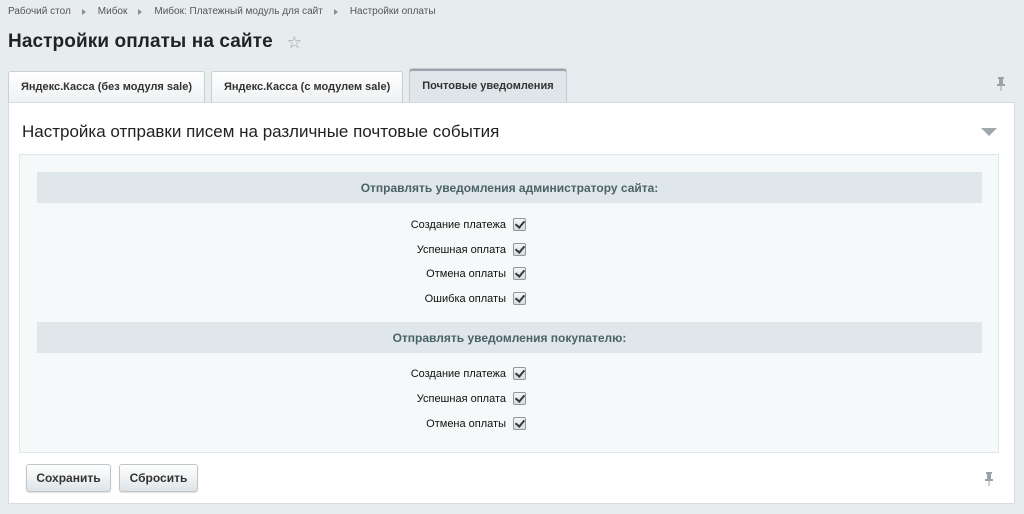 Image resolution: width=1024 pixels, height=514 pixels. What do you see at coordinates (39, 11) in the screenshot?
I see `breadcrumb-item-desktop: Рабочий стол` at bounding box center [39, 11].